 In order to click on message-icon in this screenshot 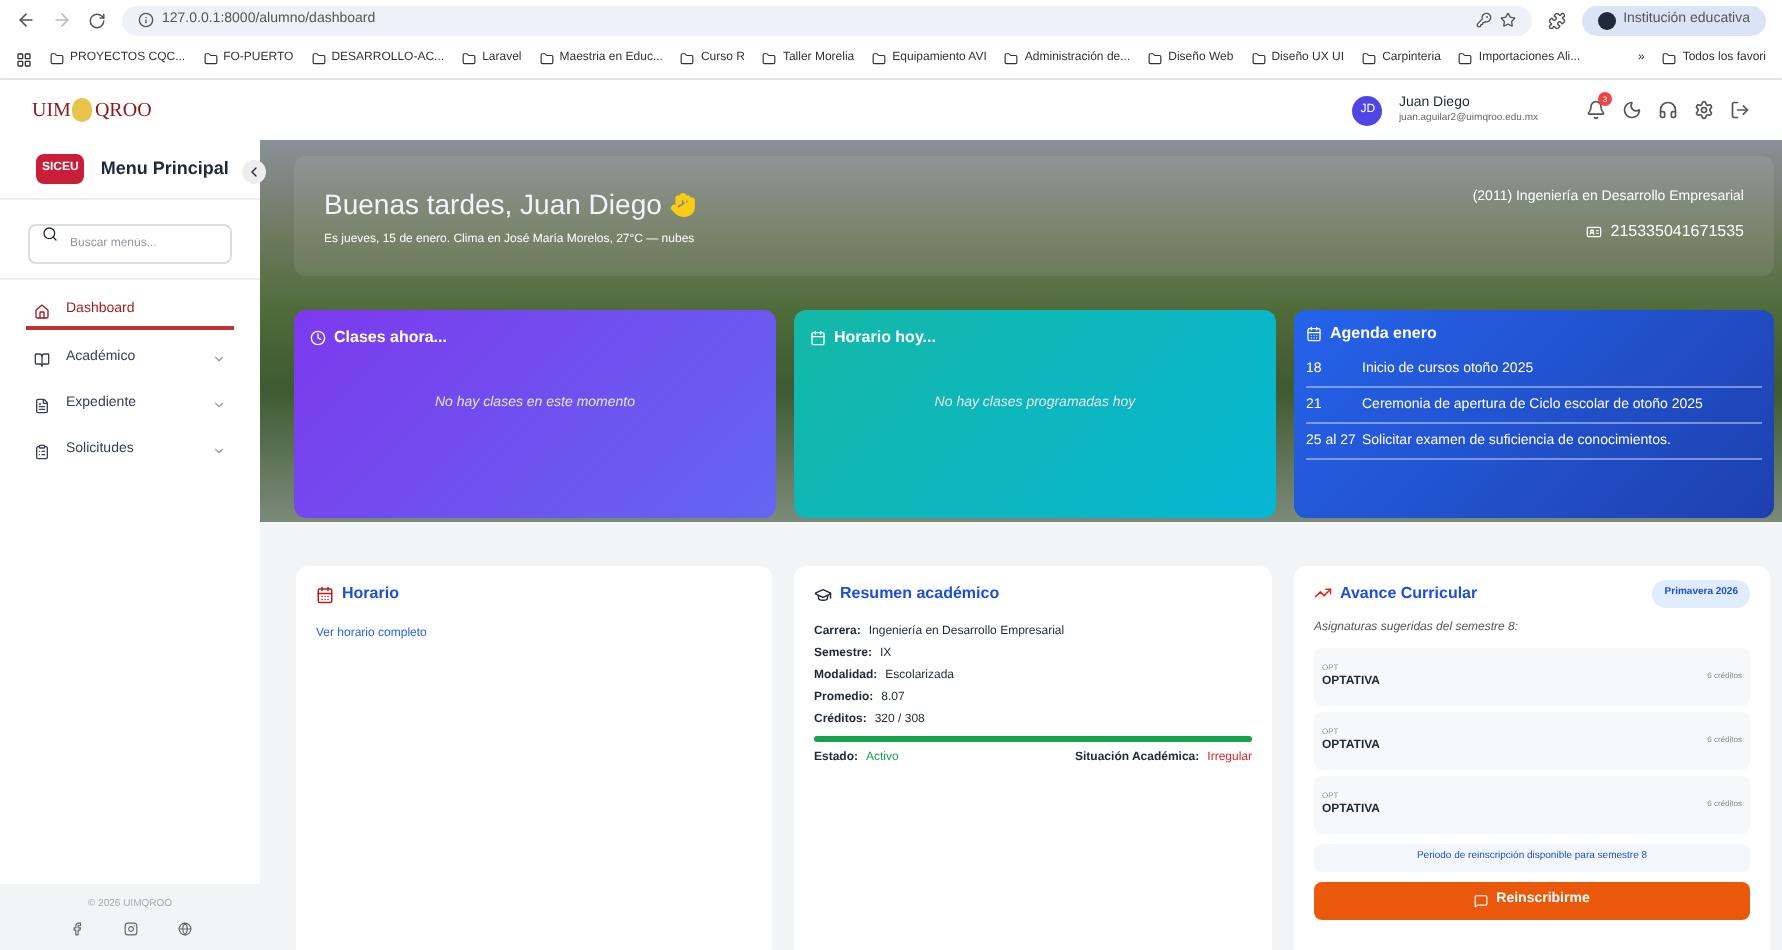, I will do `click(1481, 900)`.